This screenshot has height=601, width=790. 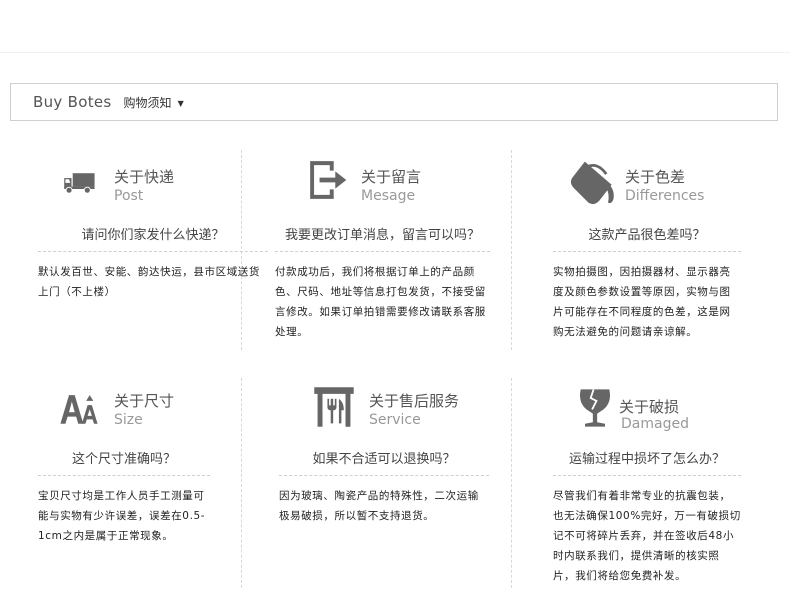 What do you see at coordinates (384, 462) in the screenshot?
I see `card-question: 如果不合适可以退换吗？` at bounding box center [384, 462].